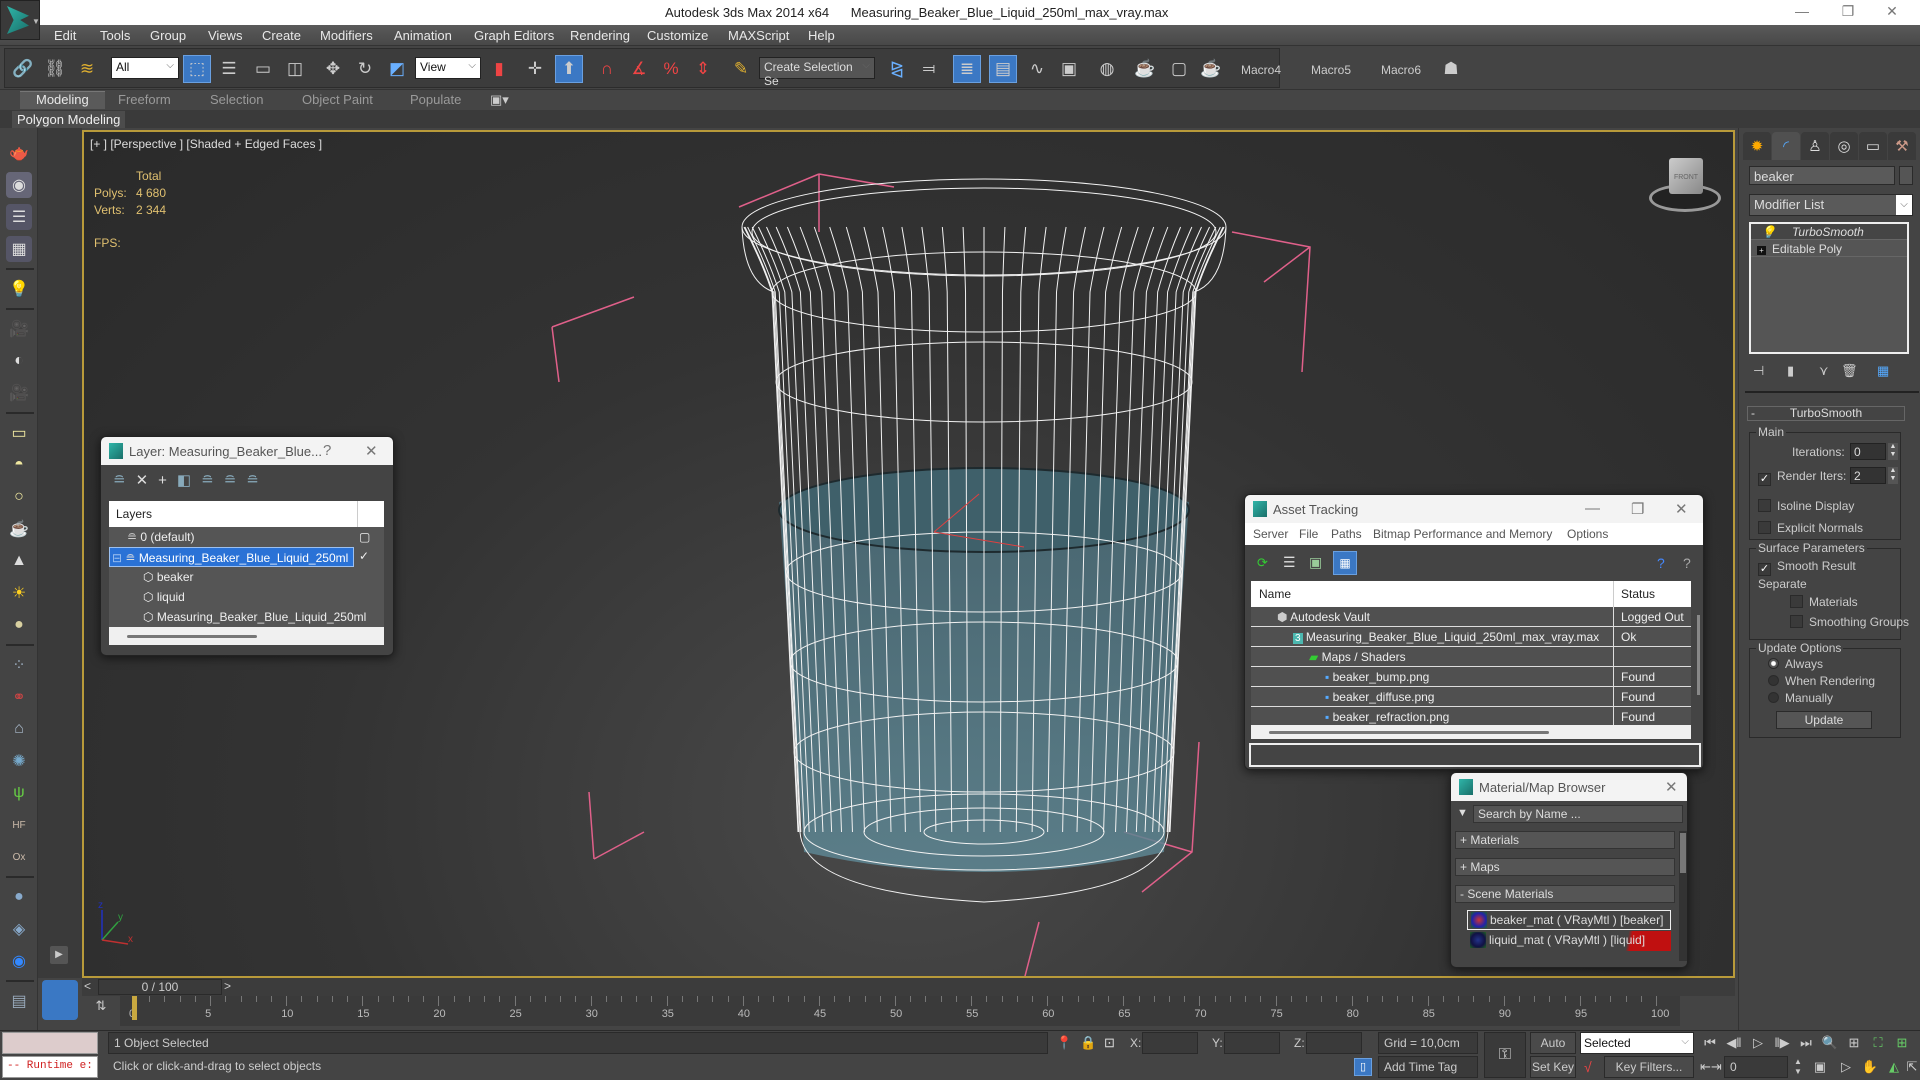 This screenshot has width=1920, height=1080. Describe the element at coordinates (1773, 680) in the screenshot. I see `when-rendering-radio` at that location.